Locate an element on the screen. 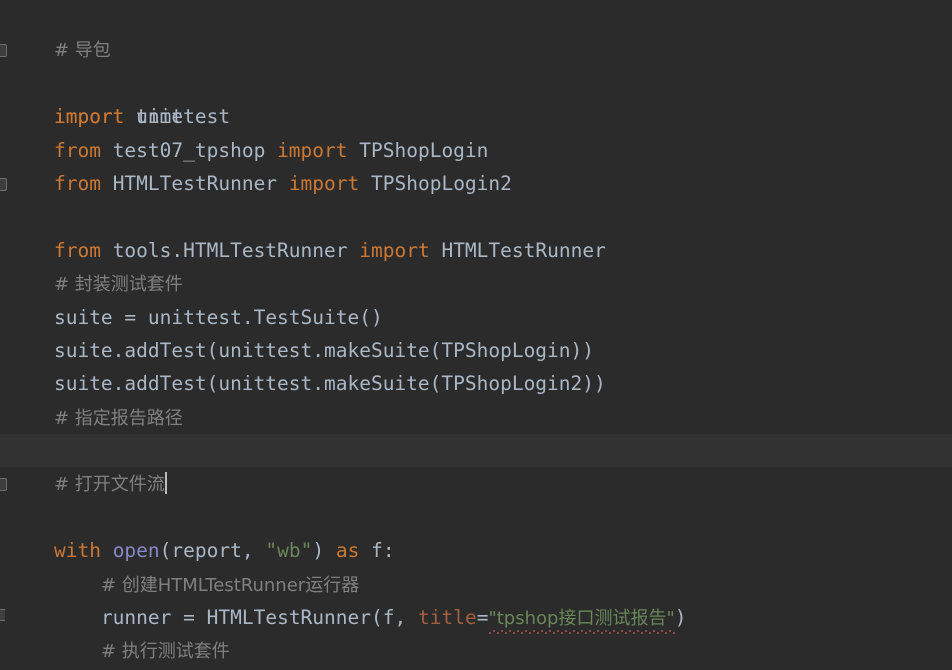 The height and width of the screenshot is (670, 952). code-line: # 导包 is located at coordinates (476, 30).